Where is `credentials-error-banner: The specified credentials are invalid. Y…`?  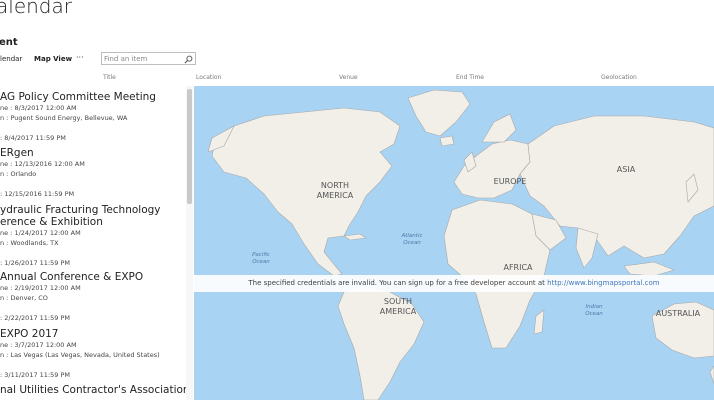
credentials-error-banner: The specified credentials are invalid. Y… is located at coordinates (454, 283).